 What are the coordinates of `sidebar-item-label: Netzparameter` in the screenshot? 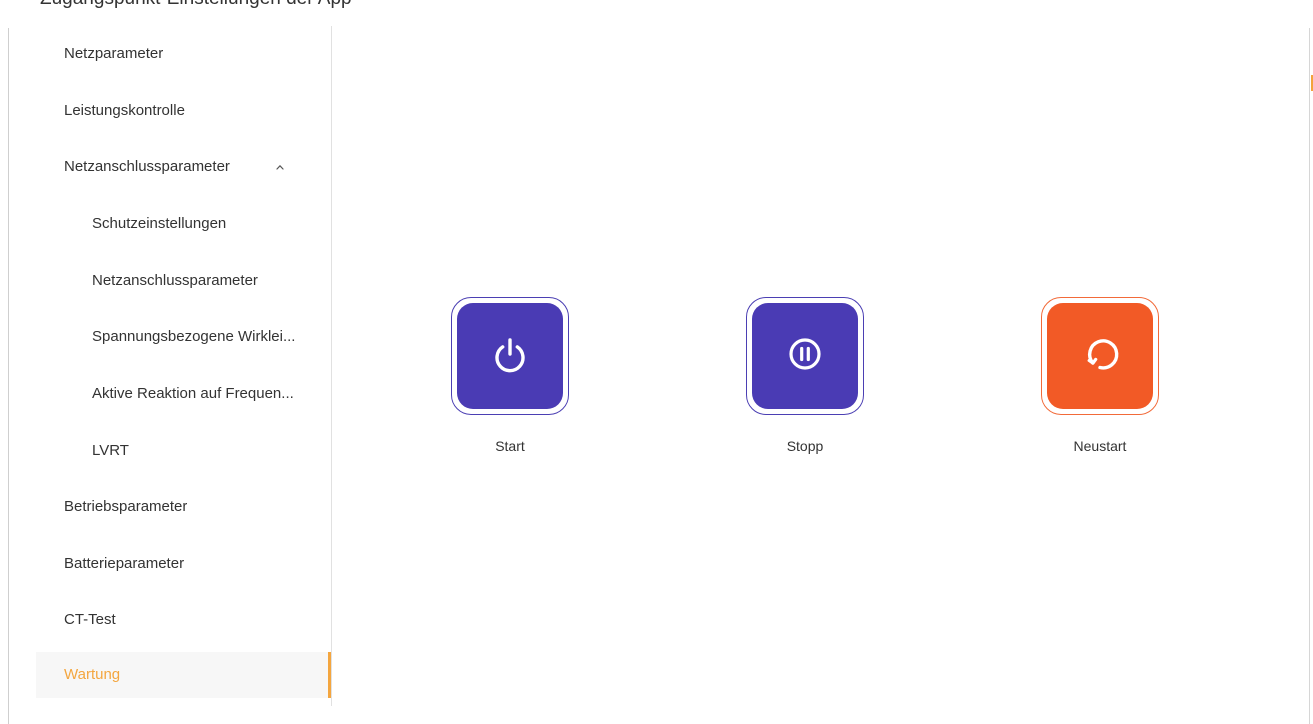 It's located at (114, 53).